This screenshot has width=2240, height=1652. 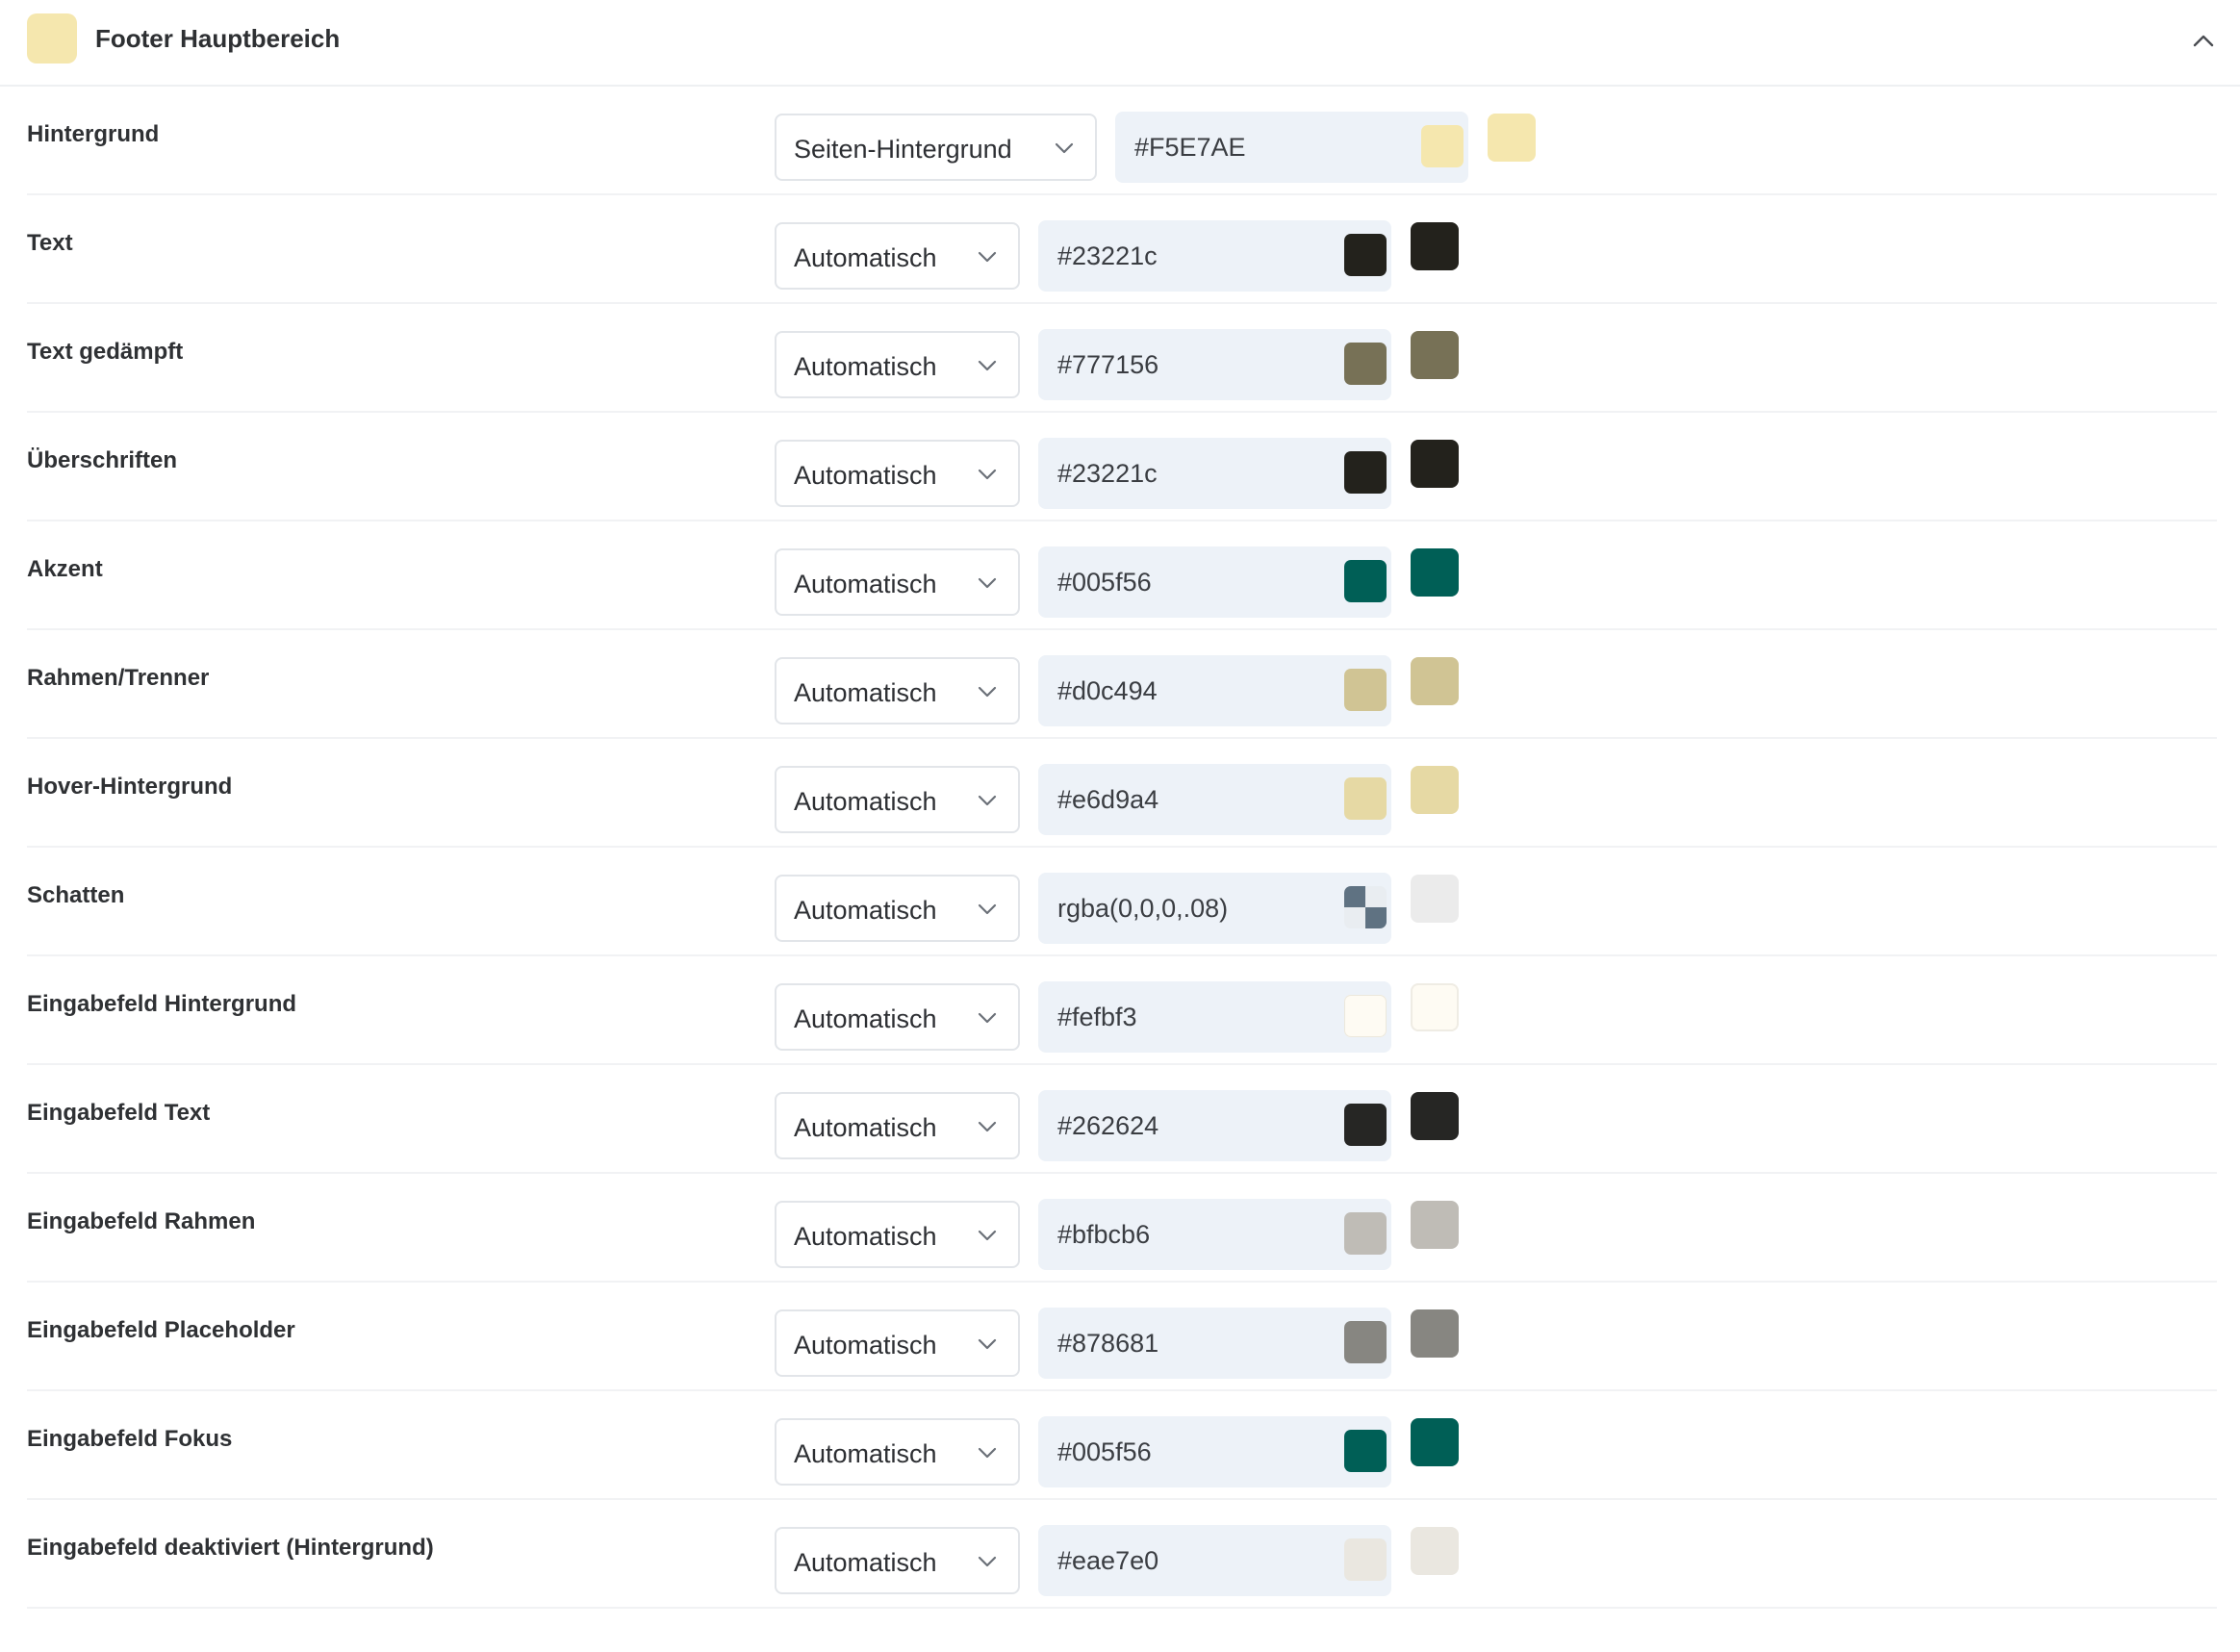 I want to click on color-setting-row: Hintergrund Seiten-Hintergrund #F5E7AE, so click(x=1120, y=141).